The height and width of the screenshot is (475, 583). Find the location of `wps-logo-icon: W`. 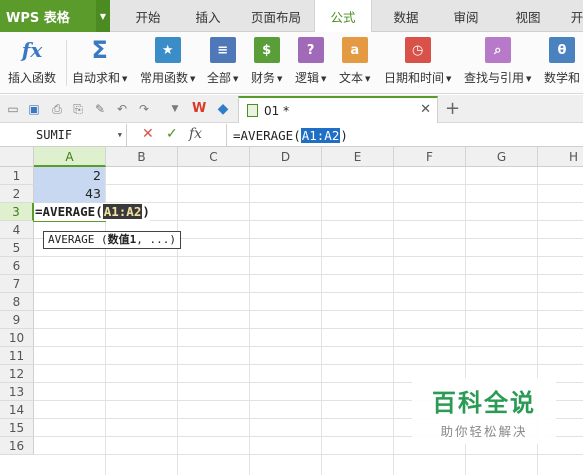

wps-logo-icon: W is located at coordinates (199, 109).